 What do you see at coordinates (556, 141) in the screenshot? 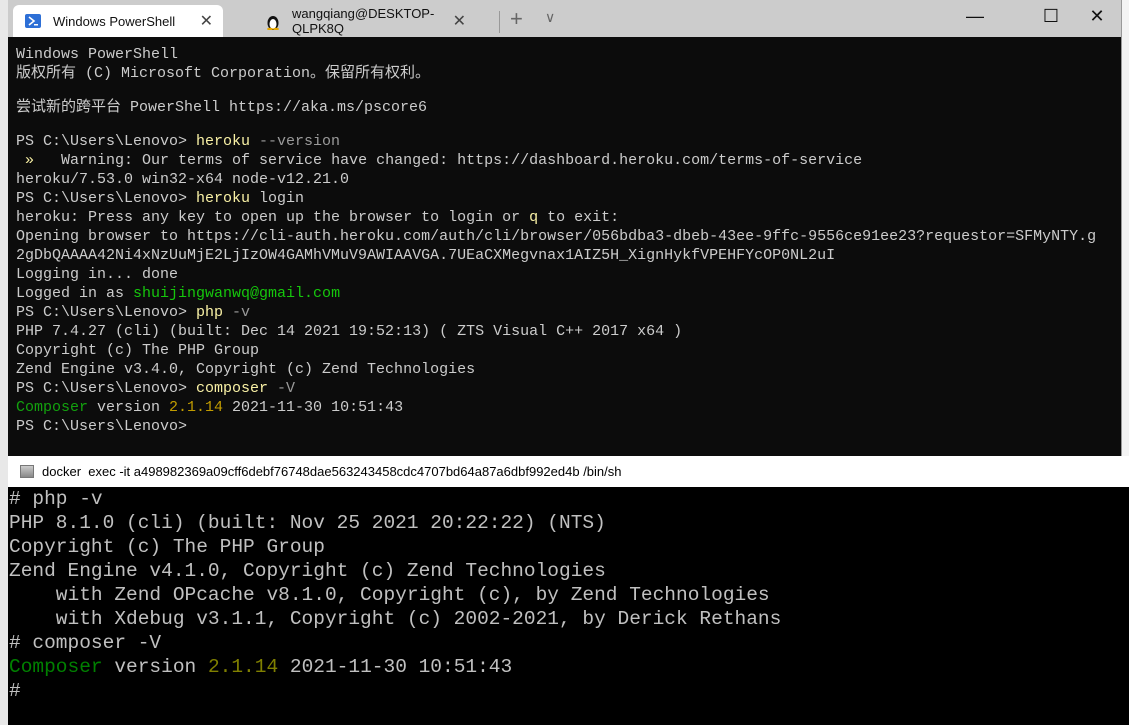
I see `terminal-line: PS C:\Users\Lenovo> heroku --version` at bounding box center [556, 141].